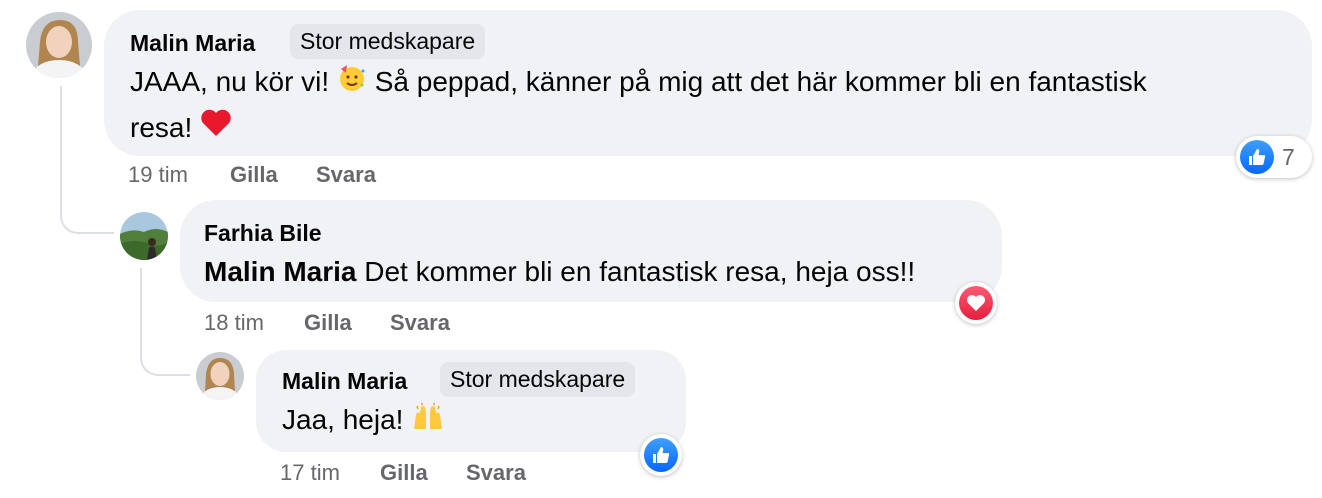 The height and width of the screenshot is (498, 1322). I want to click on timestamp: 17 tim, so click(330, 473).